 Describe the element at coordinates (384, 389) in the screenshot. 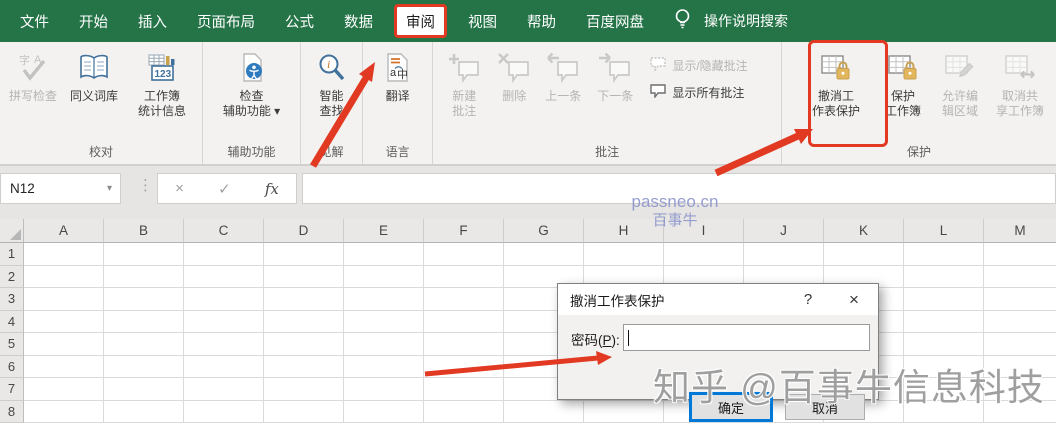

I see `cell-E7` at that location.